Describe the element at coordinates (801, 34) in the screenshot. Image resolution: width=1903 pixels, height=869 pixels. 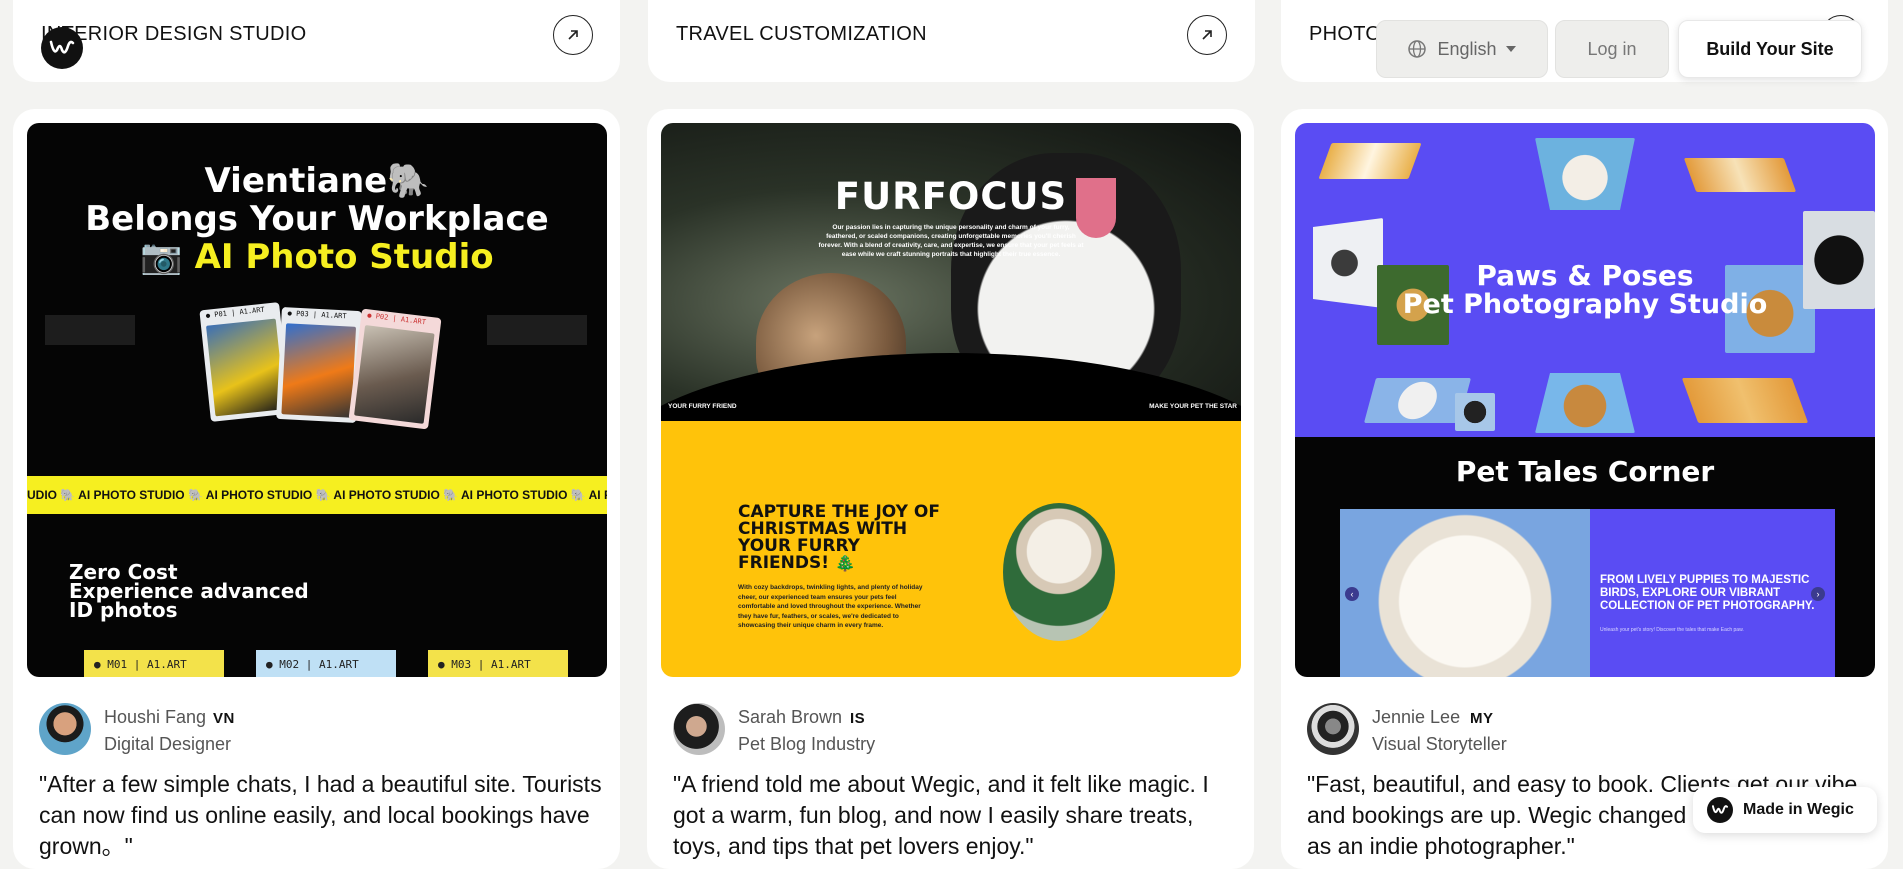
I see `category-title: TRAVEL CUSTOMIZATION` at that location.